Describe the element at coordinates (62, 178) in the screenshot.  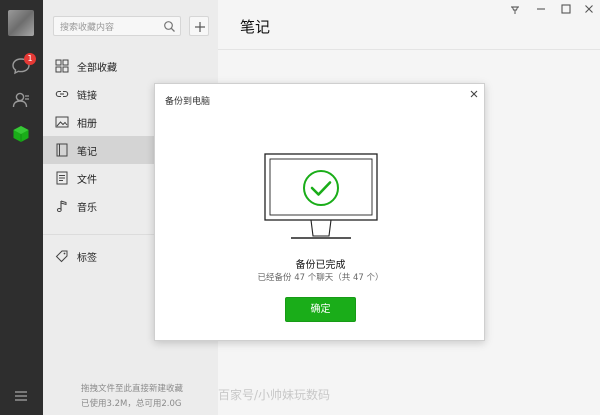
I see `file-icon` at that location.